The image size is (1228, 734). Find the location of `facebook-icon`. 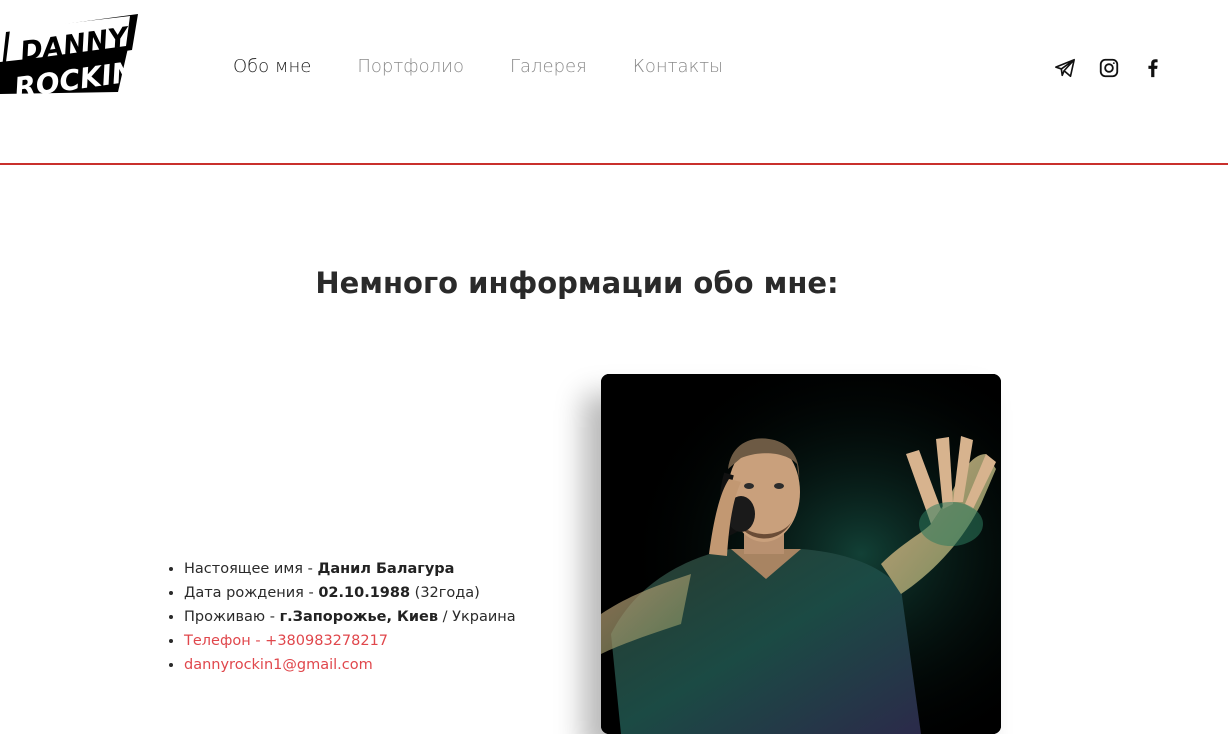

facebook-icon is located at coordinates (1153, 68).